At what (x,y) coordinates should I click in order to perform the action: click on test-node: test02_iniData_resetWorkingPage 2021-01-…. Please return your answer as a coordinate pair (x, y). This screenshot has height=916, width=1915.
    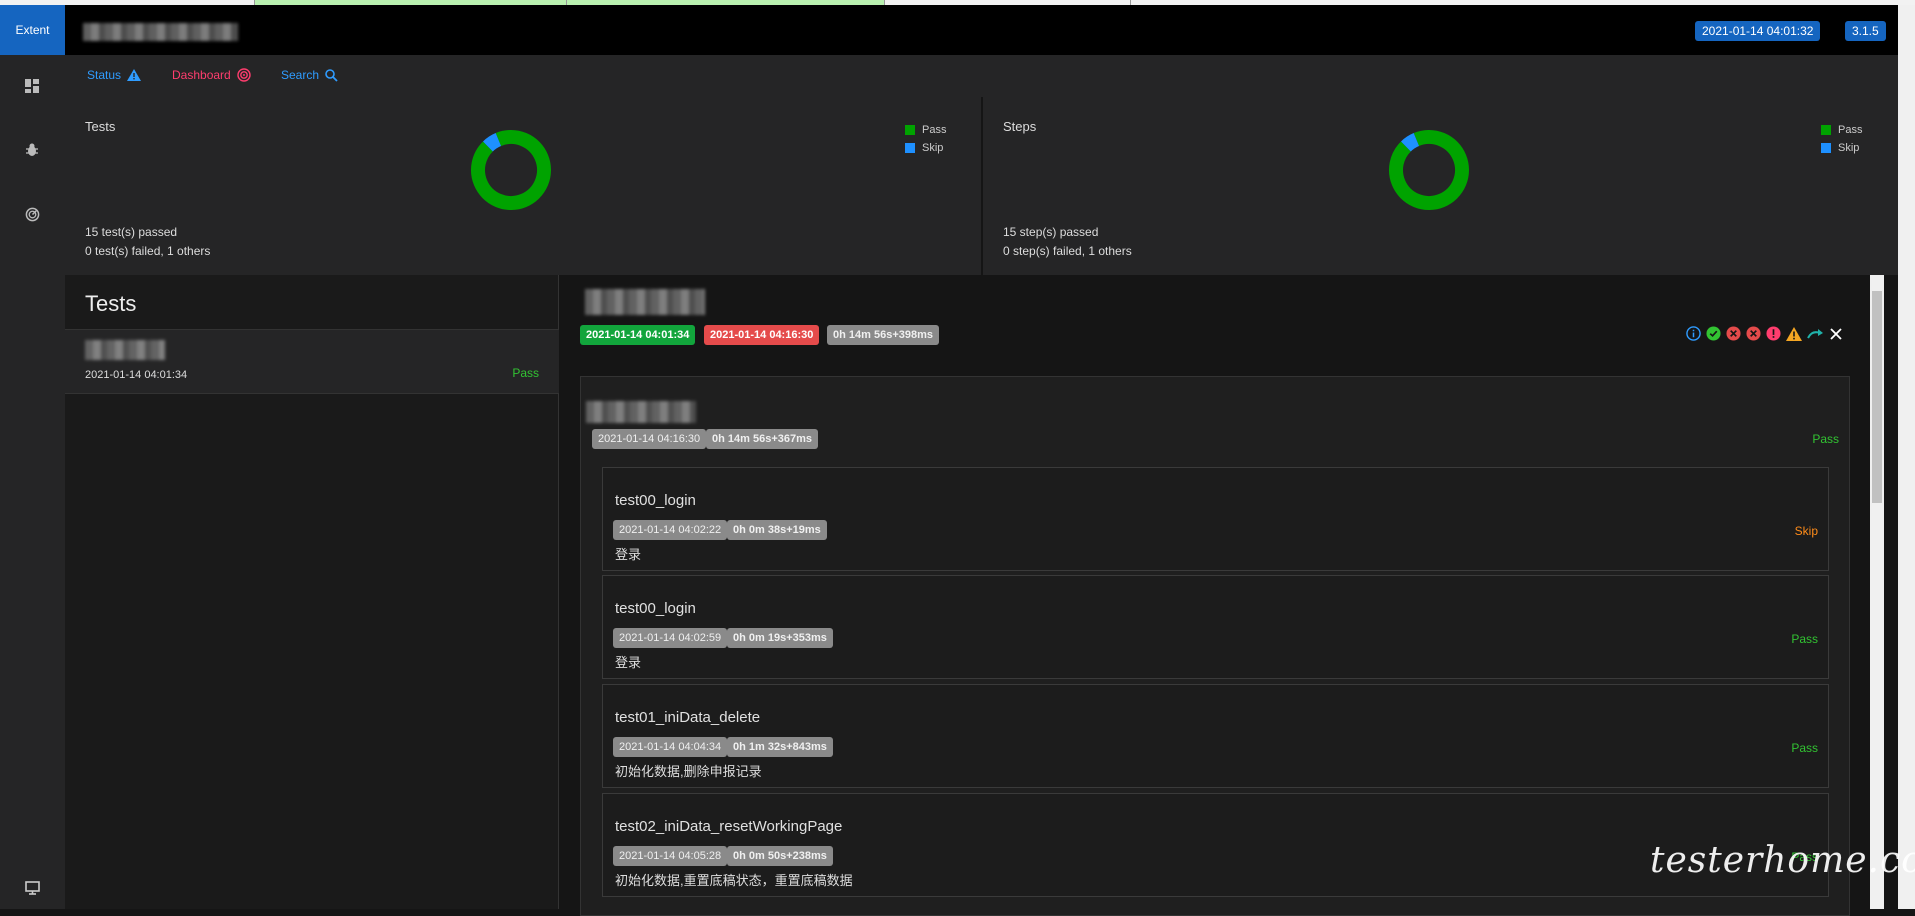
    Looking at the image, I should click on (1215, 845).